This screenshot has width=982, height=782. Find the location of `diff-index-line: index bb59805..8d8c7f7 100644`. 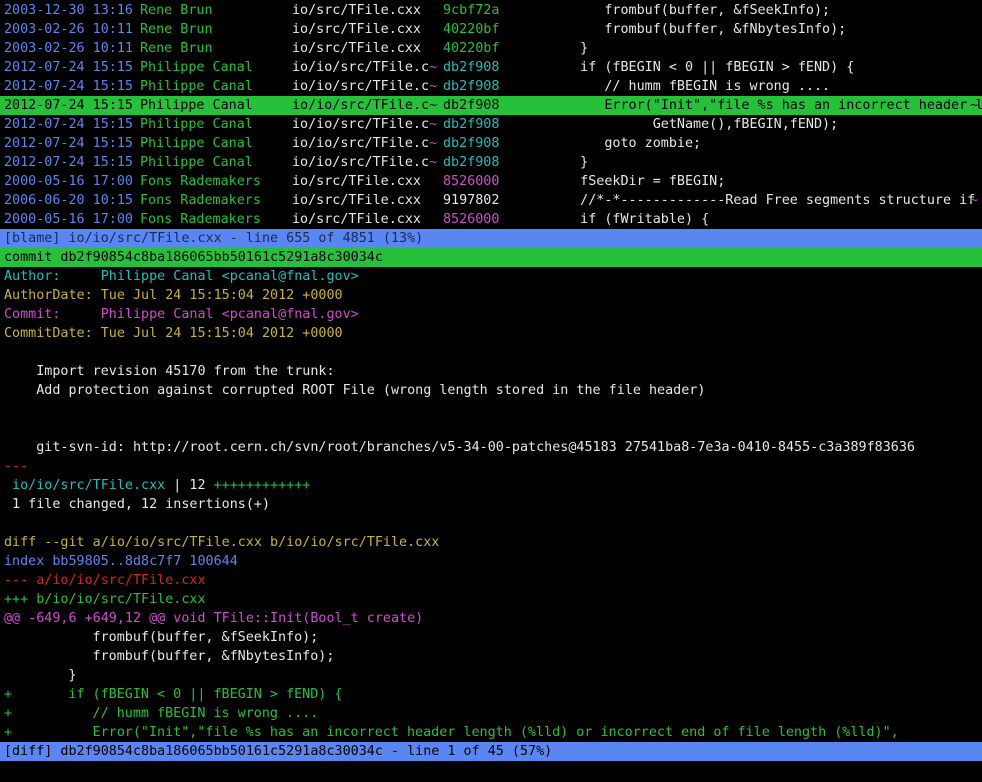

diff-index-line: index bb59805..8d8c7f7 100644 is located at coordinates (491, 561).